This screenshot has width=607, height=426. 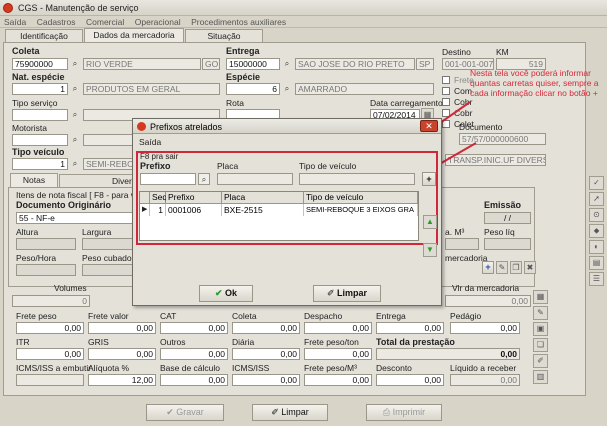 What do you see at coordinates (596, 183) in the screenshot?
I see `check-icon: ✓` at bounding box center [596, 183].